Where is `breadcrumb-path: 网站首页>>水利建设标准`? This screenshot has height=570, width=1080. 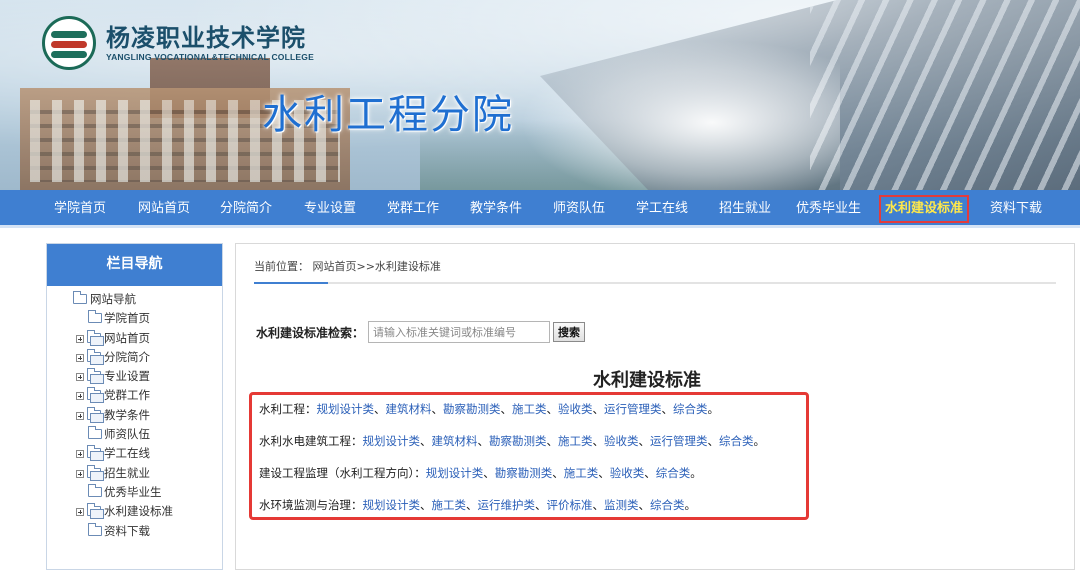 breadcrumb-path: 网站首页>>水利建设标准 is located at coordinates (377, 266).